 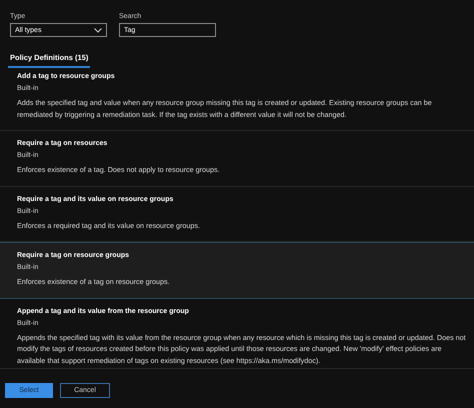 I want to click on chevron-down-icon, so click(x=98, y=30).